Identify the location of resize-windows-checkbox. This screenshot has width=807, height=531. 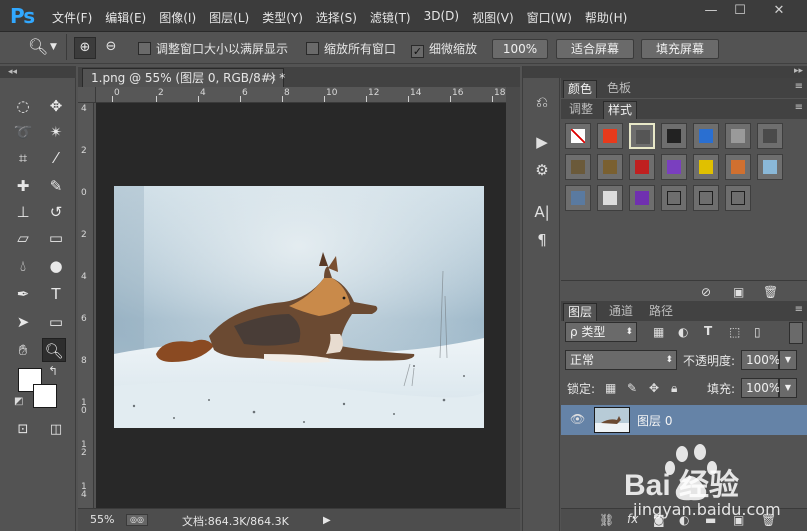
(144, 48).